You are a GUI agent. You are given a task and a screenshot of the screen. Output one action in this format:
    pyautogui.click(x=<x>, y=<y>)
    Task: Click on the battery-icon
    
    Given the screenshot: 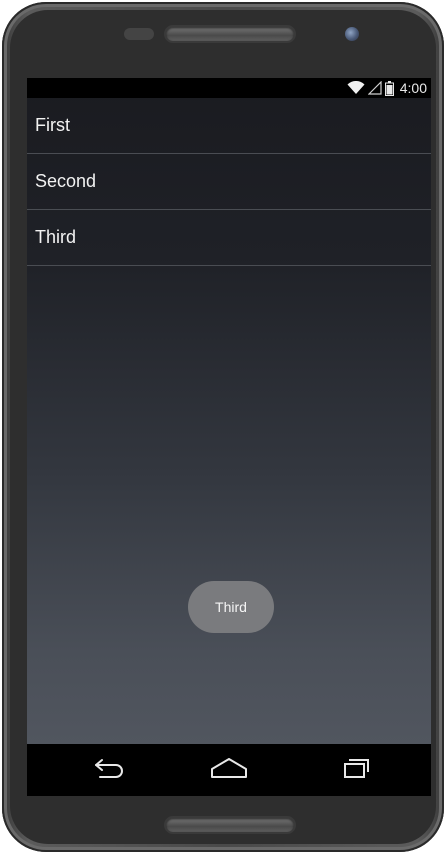 What is the action you would take?
    pyautogui.click(x=389, y=88)
    